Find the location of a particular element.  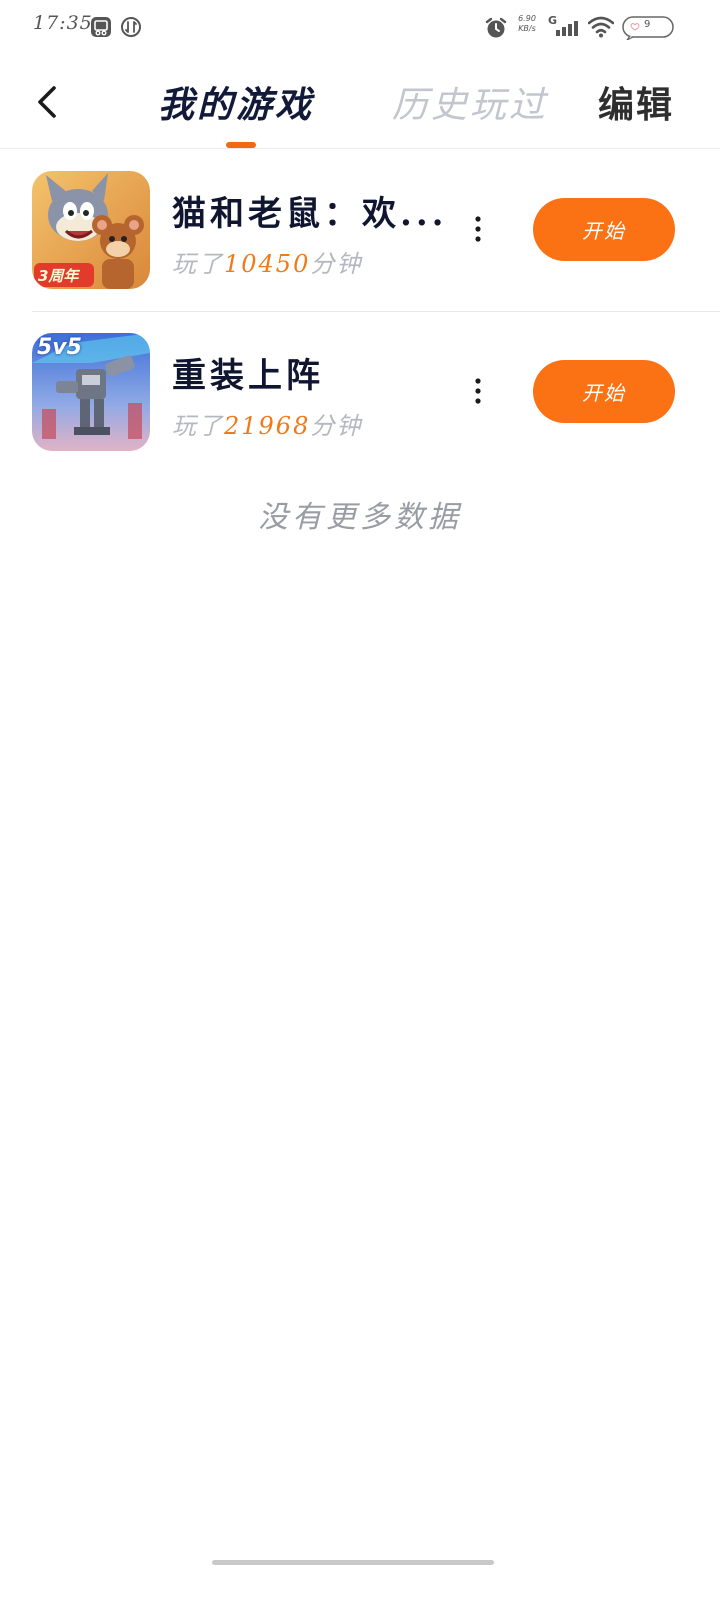

top-navigation: 我的游戏 历史玩过 编辑 is located at coordinates (360, 102).